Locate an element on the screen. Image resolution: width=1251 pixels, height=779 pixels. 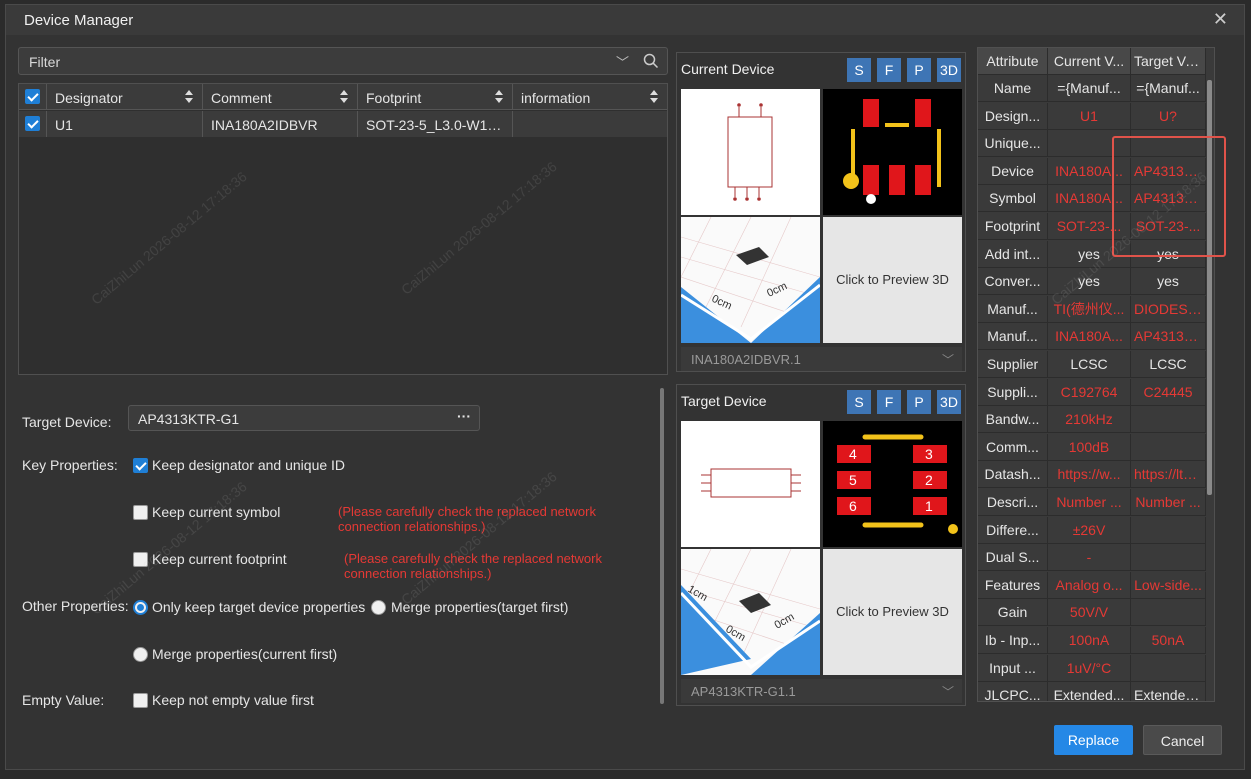
filter-input: Filter ﹀ is located at coordinates (343, 61).